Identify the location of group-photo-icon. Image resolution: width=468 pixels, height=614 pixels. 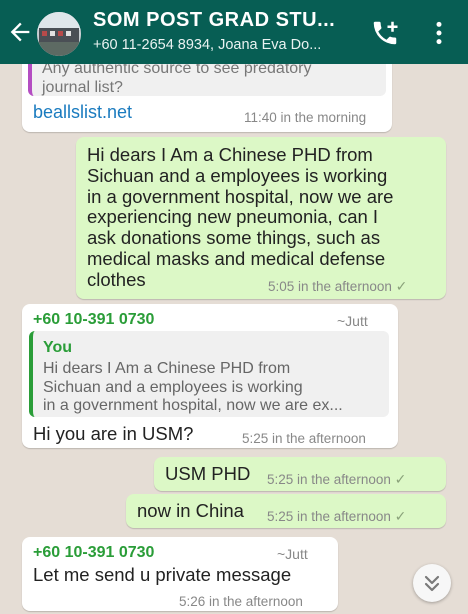
(59, 34).